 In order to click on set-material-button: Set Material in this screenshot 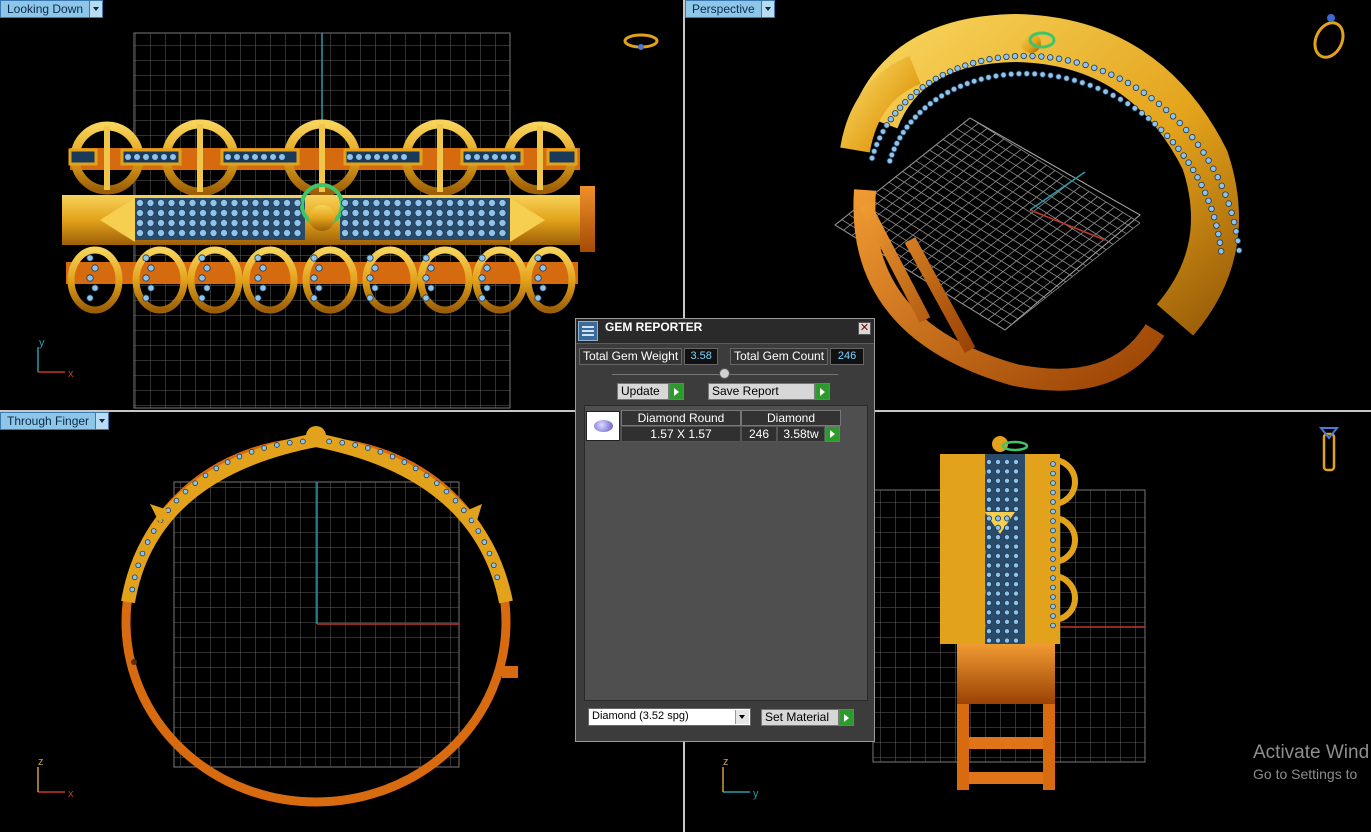, I will do `click(807, 717)`.